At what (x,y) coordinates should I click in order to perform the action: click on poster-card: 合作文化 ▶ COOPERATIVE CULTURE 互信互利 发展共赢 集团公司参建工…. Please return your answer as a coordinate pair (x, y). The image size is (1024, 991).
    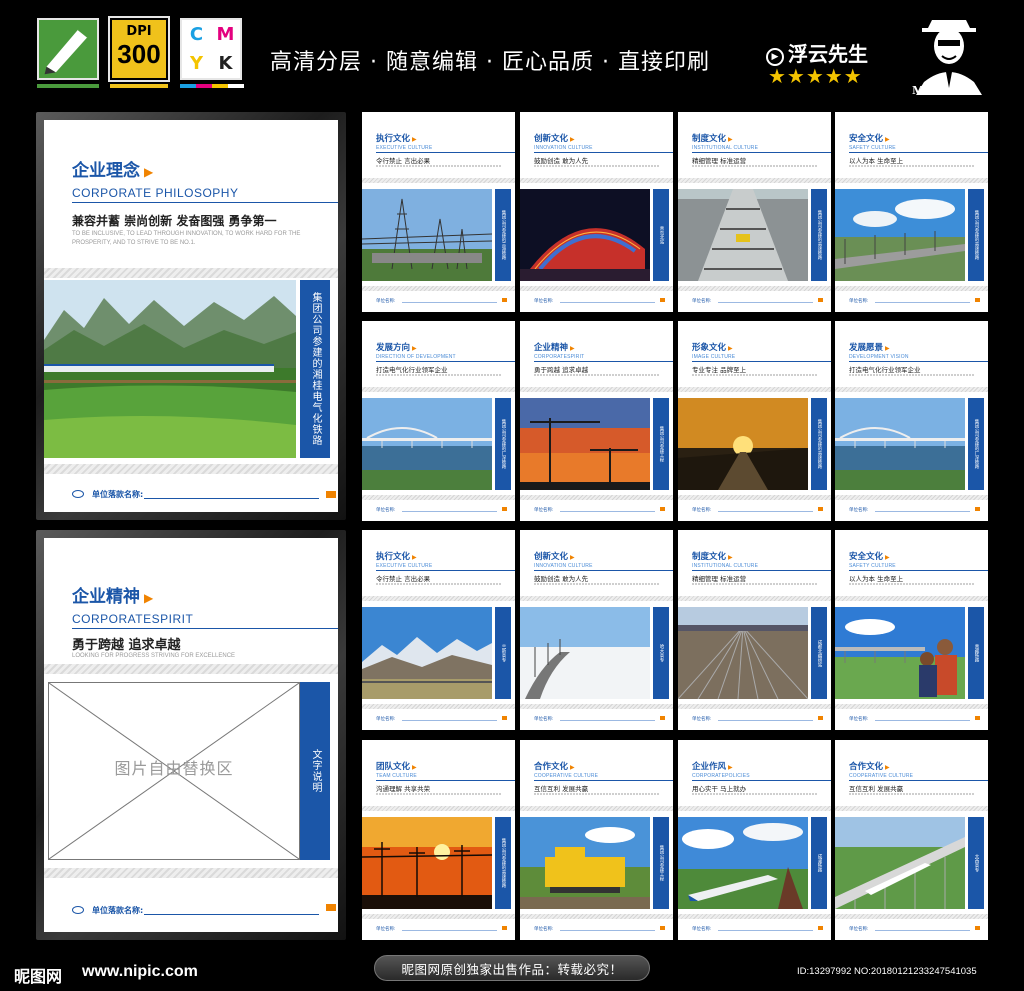
    Looking at the image, I should click on (596, 840).